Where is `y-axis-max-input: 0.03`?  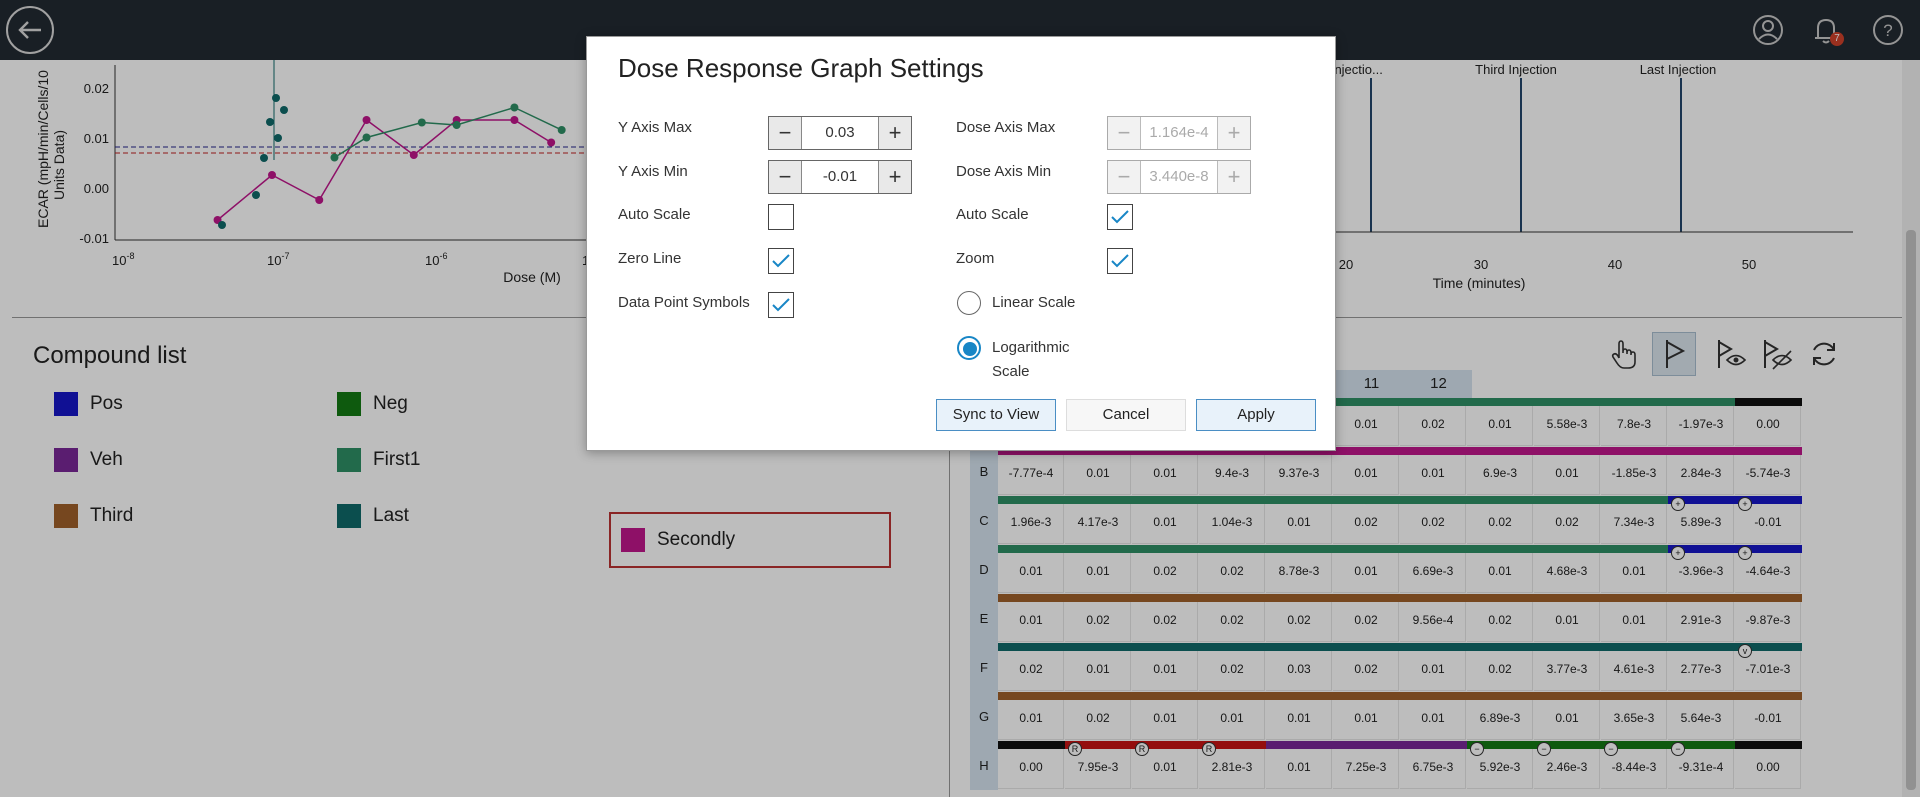
y-axis-max-input: 0.03 is located at coordinates (840, 133).